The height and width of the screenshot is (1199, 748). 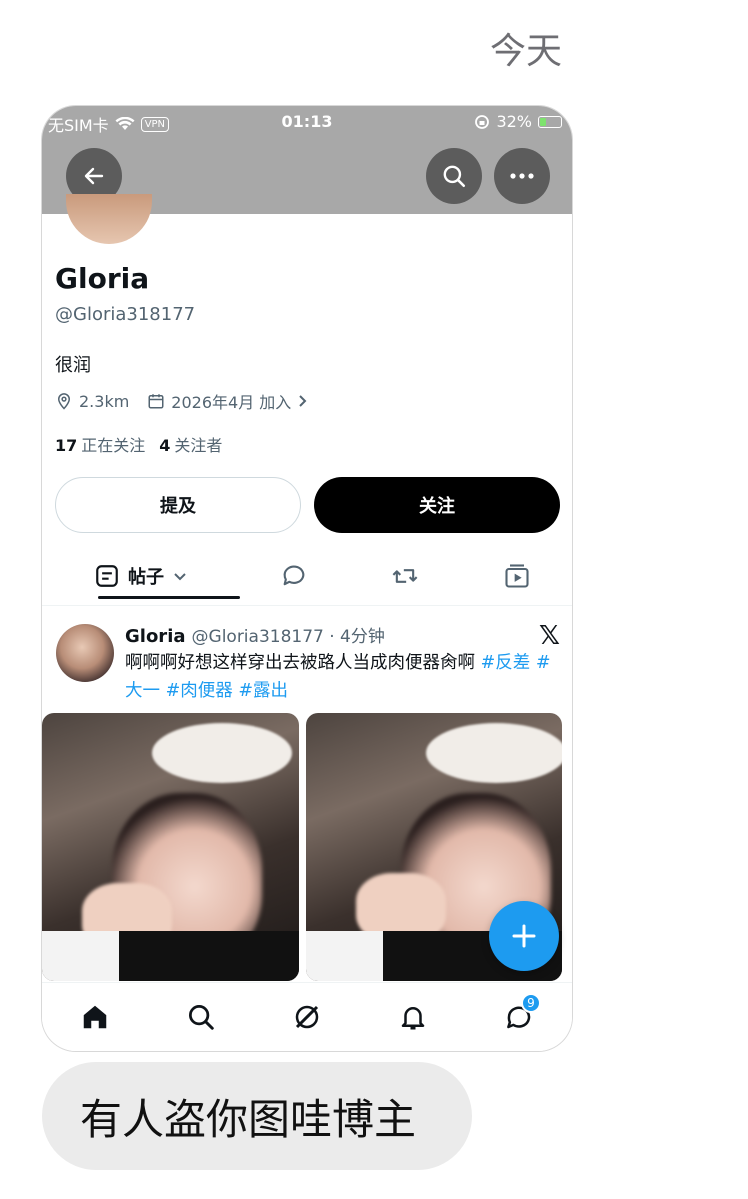 What do you see at coordinates (113, 445) in the screenshot?
I see `following-label: 正在关注` at bounding box center [113, 445].